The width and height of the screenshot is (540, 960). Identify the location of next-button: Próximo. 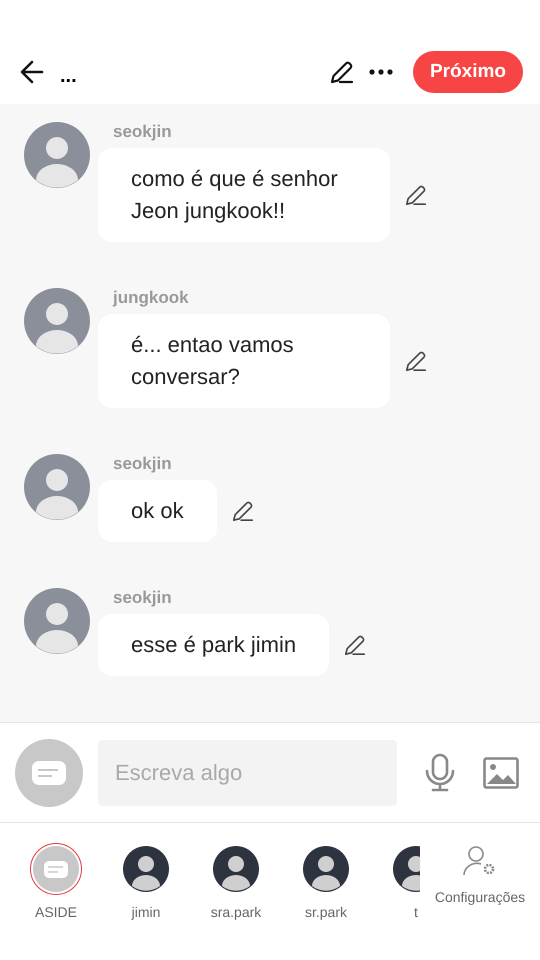
(467, 72).